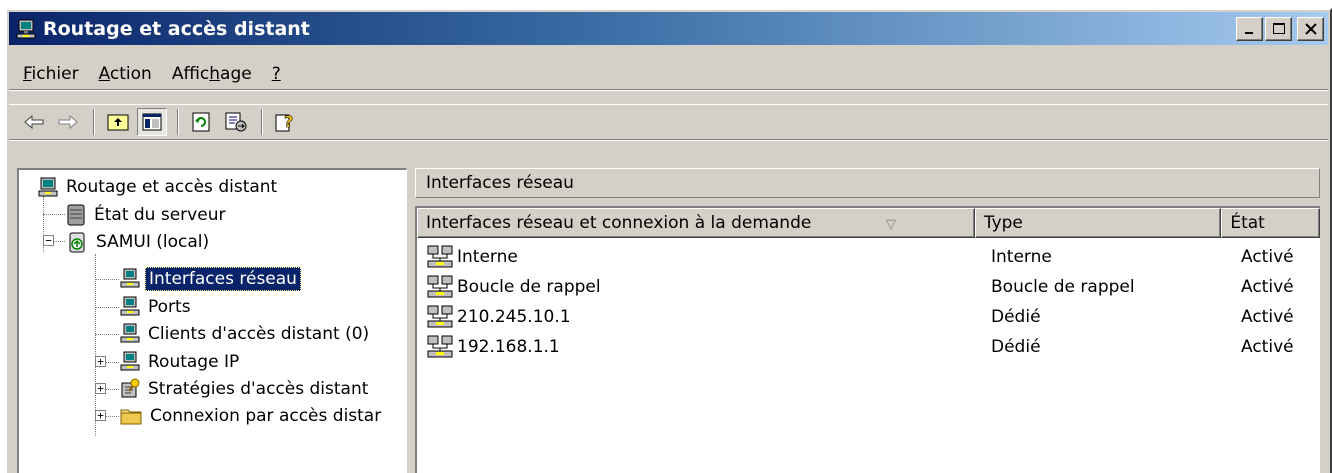 The image size is (1332, 473). I want to click on minimize-icon, so click(1248, 33).